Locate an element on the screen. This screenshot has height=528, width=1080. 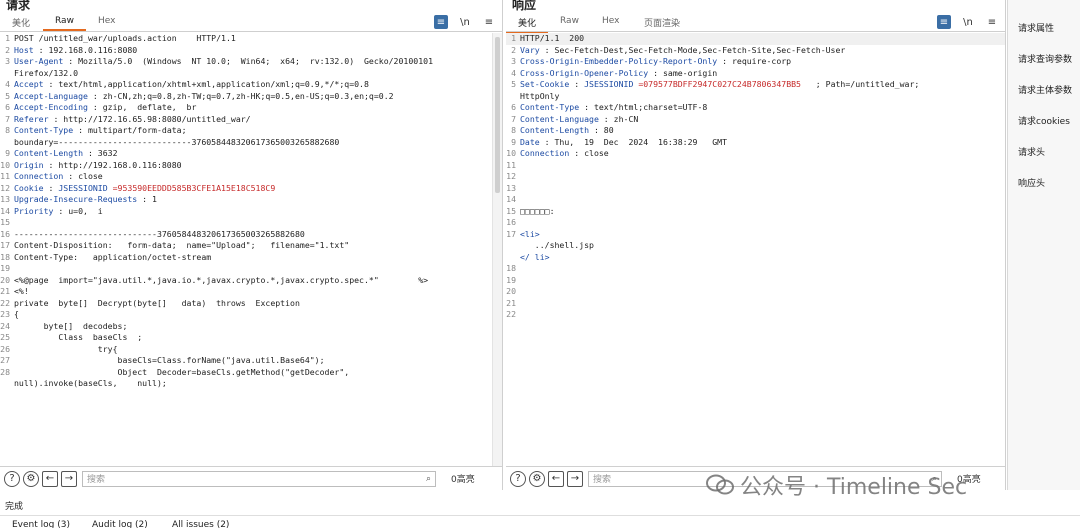
request-tab-pretty: 美化 is located at coordinates (21, 22).